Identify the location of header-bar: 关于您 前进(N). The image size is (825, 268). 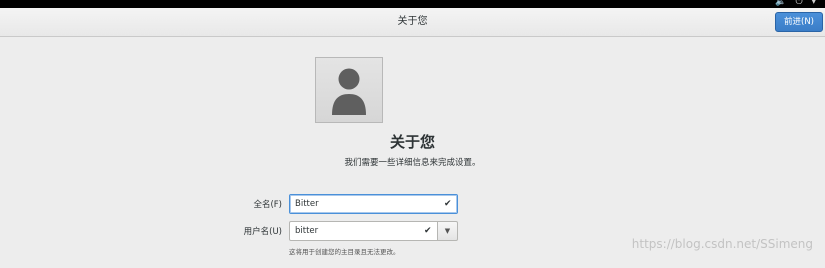
(412, 22).